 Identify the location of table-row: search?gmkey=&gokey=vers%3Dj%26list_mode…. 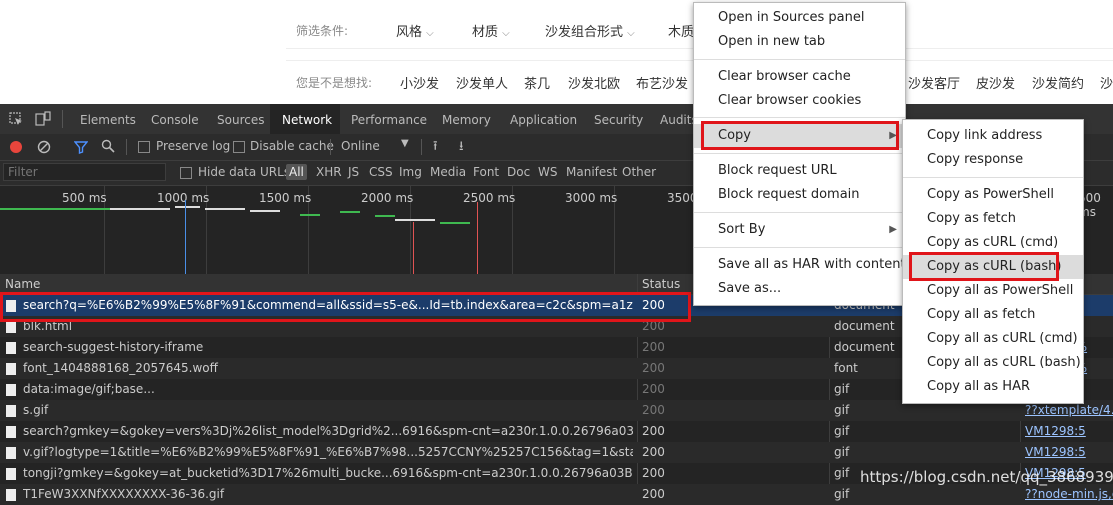
(556, 431).